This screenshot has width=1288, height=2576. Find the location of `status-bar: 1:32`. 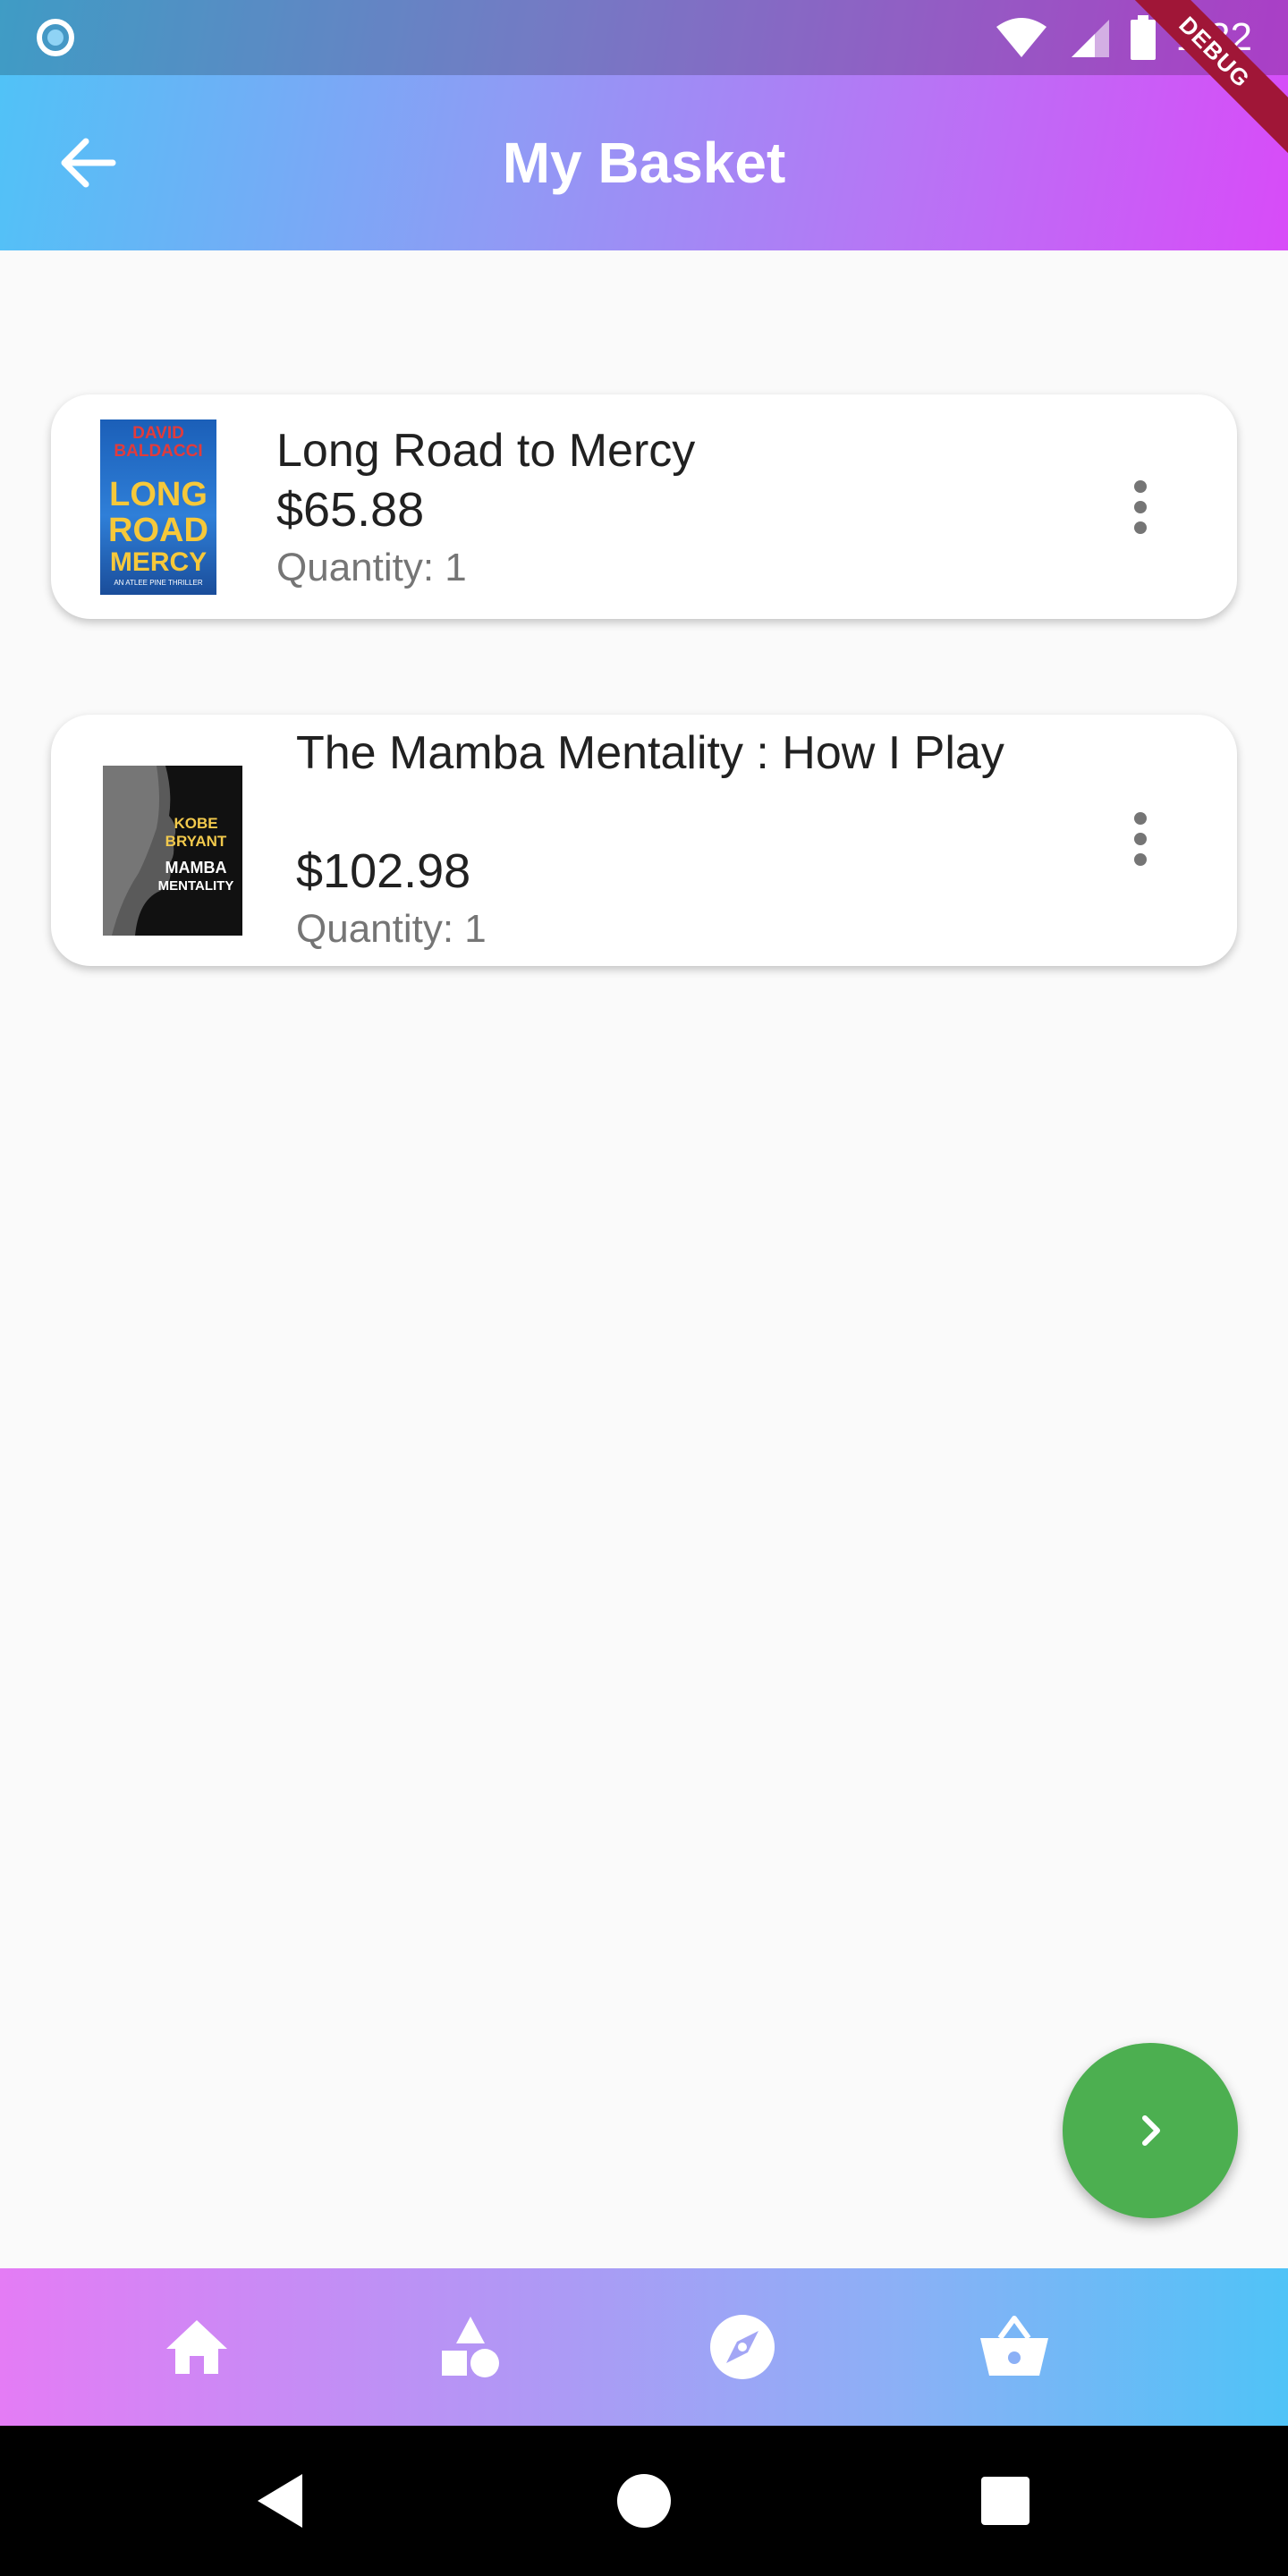

status-bar: 1:32 is located at coordinates (644, 37).